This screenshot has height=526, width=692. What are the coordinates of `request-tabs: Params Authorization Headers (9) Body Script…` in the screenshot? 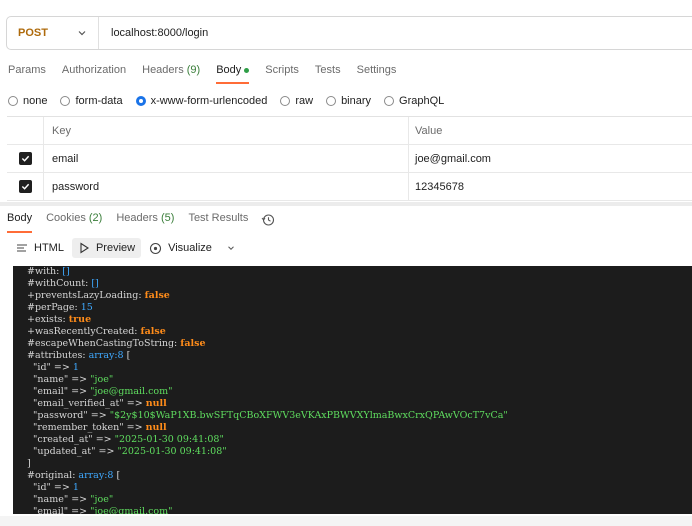 It's located at (202, 73).